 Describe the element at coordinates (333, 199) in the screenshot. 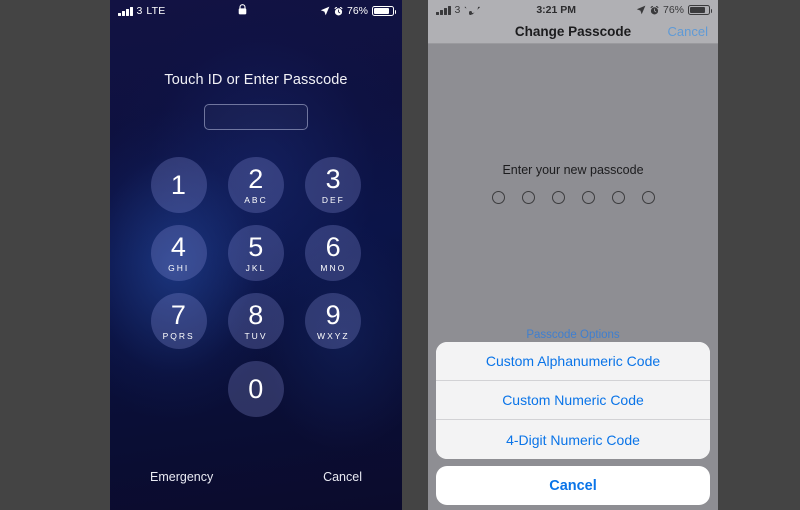

I see `keypad-letters: DEF` at that location.